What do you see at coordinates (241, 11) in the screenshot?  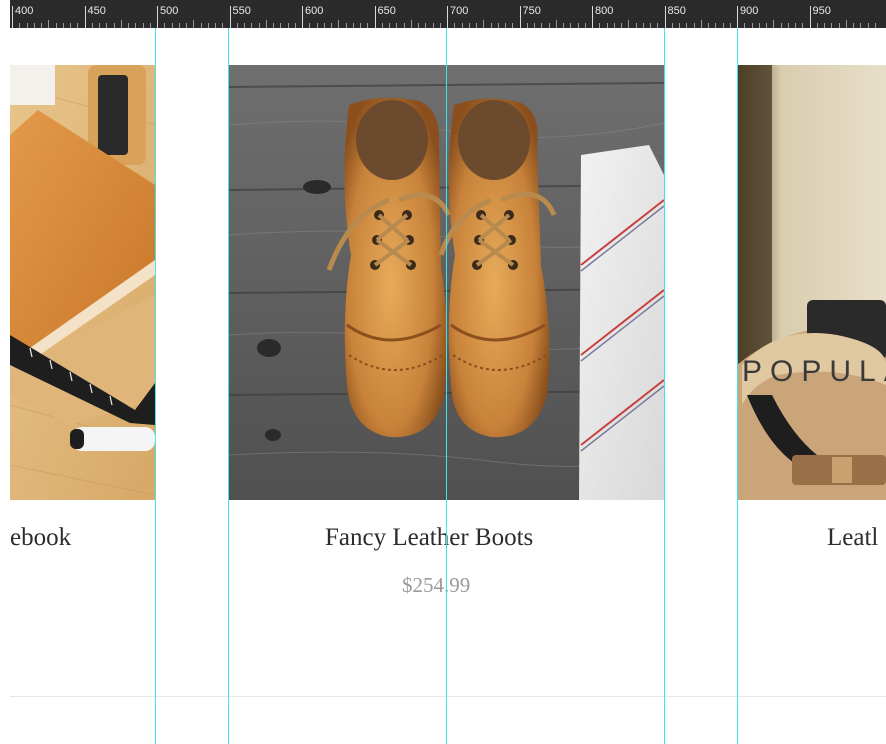 I see `ruler-tick-label: 550` at bounding box center [241, 11].